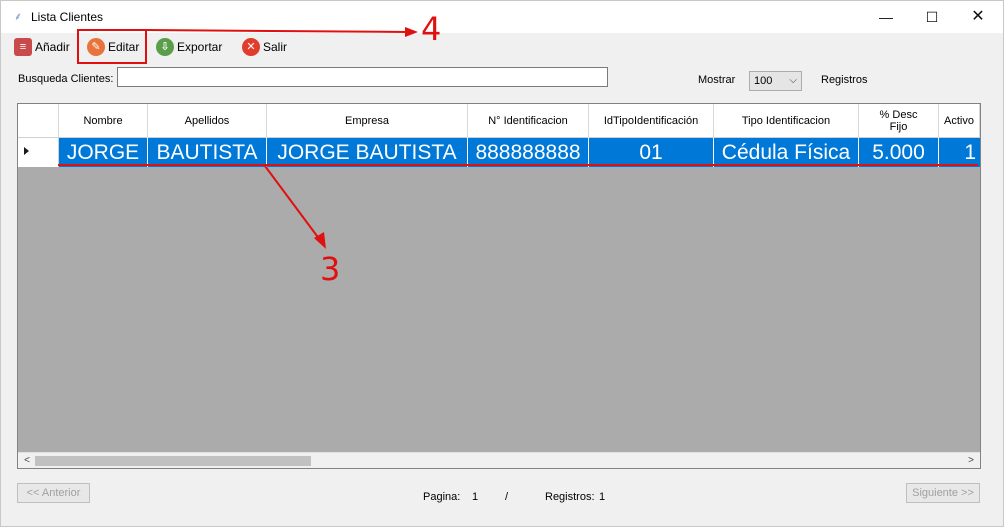 Image resolution: width=1004 pixels, height=527 pixels. I want to click on exit-button-label: Salir, so click(275, 47).